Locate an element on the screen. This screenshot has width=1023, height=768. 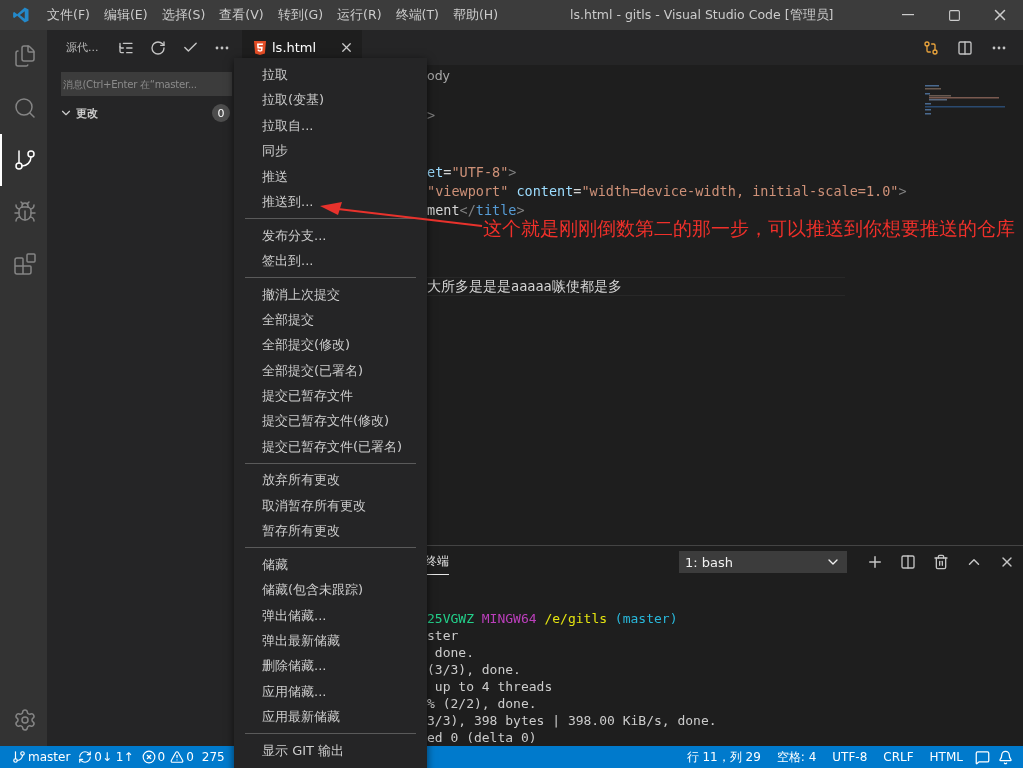
source-control-icon is located at coordinates (24, 160).